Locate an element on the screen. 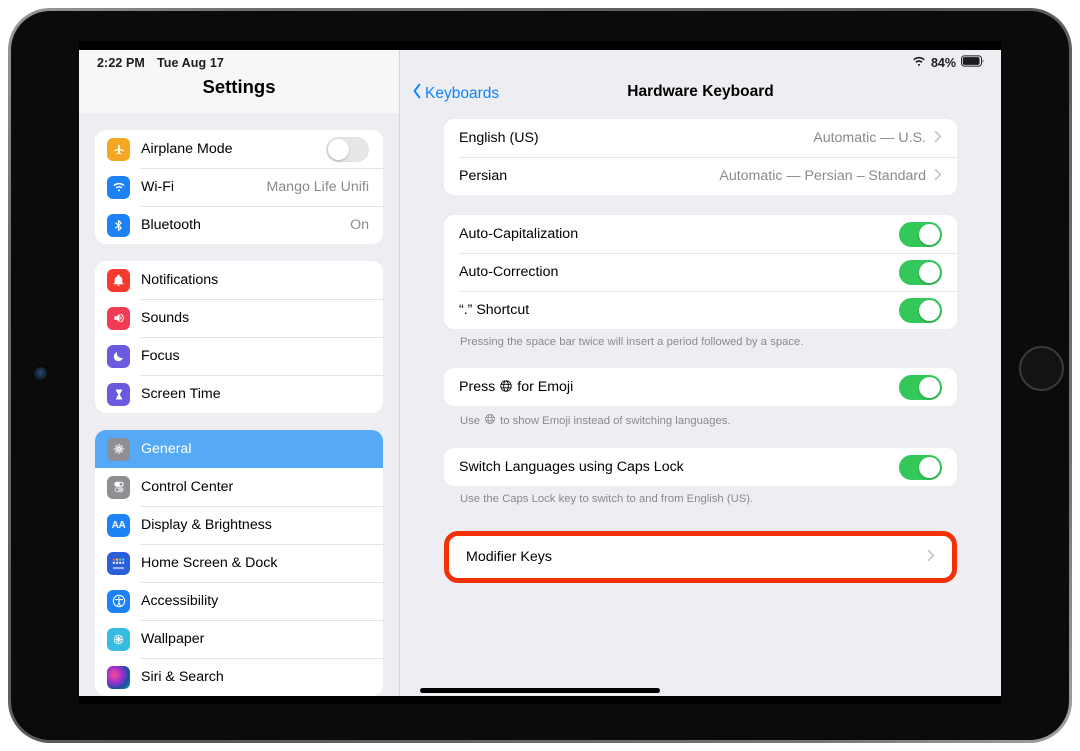 Image resolution: width=1080 pixels, height=751 pixels. page-title: Settings is located at coordinates (239, 86).